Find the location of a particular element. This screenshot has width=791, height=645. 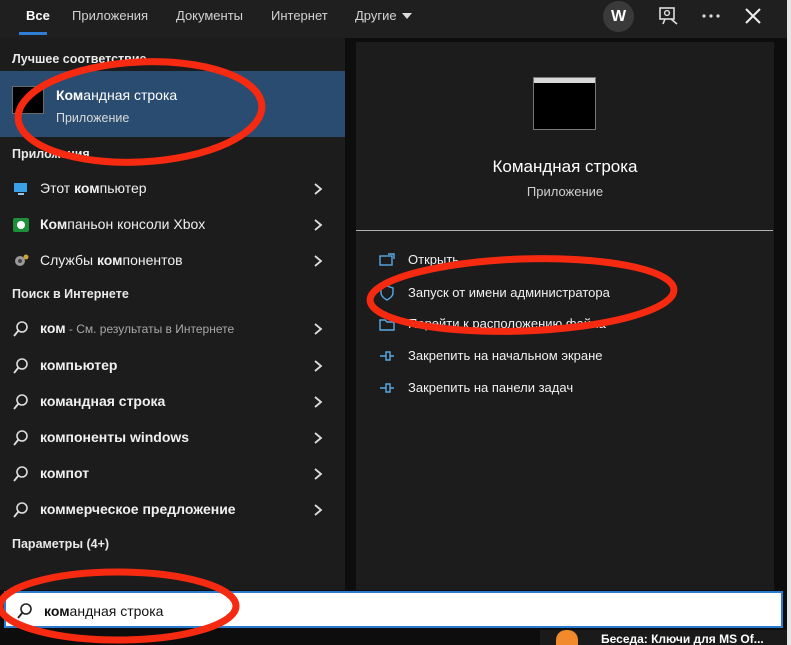

action-pin-to-taskbar: Закрепить на панели задач is located at coordinates (570, 388).